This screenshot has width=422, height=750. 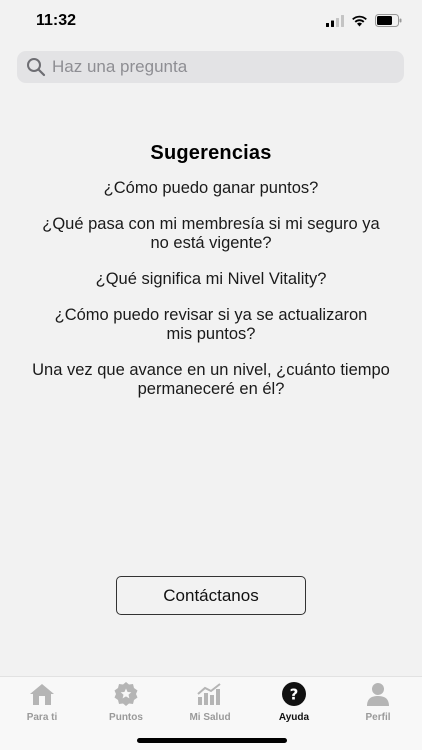 I want to click on status-time: 11:32, so click(x=56, y=20).